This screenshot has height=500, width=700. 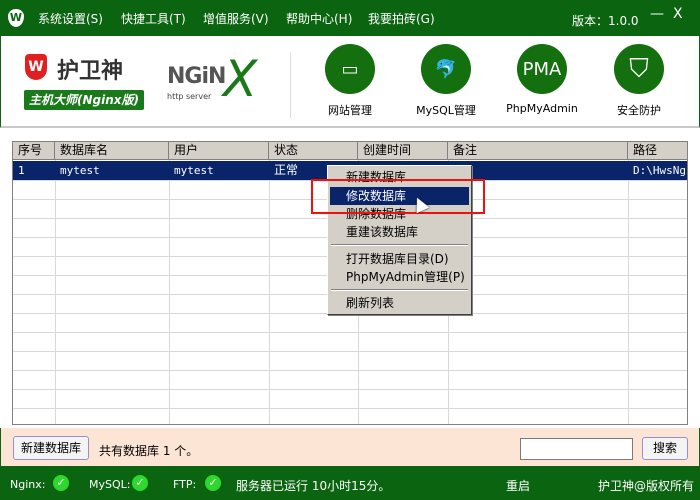 I want to click on close-button: X, so click(x=678, y=14).